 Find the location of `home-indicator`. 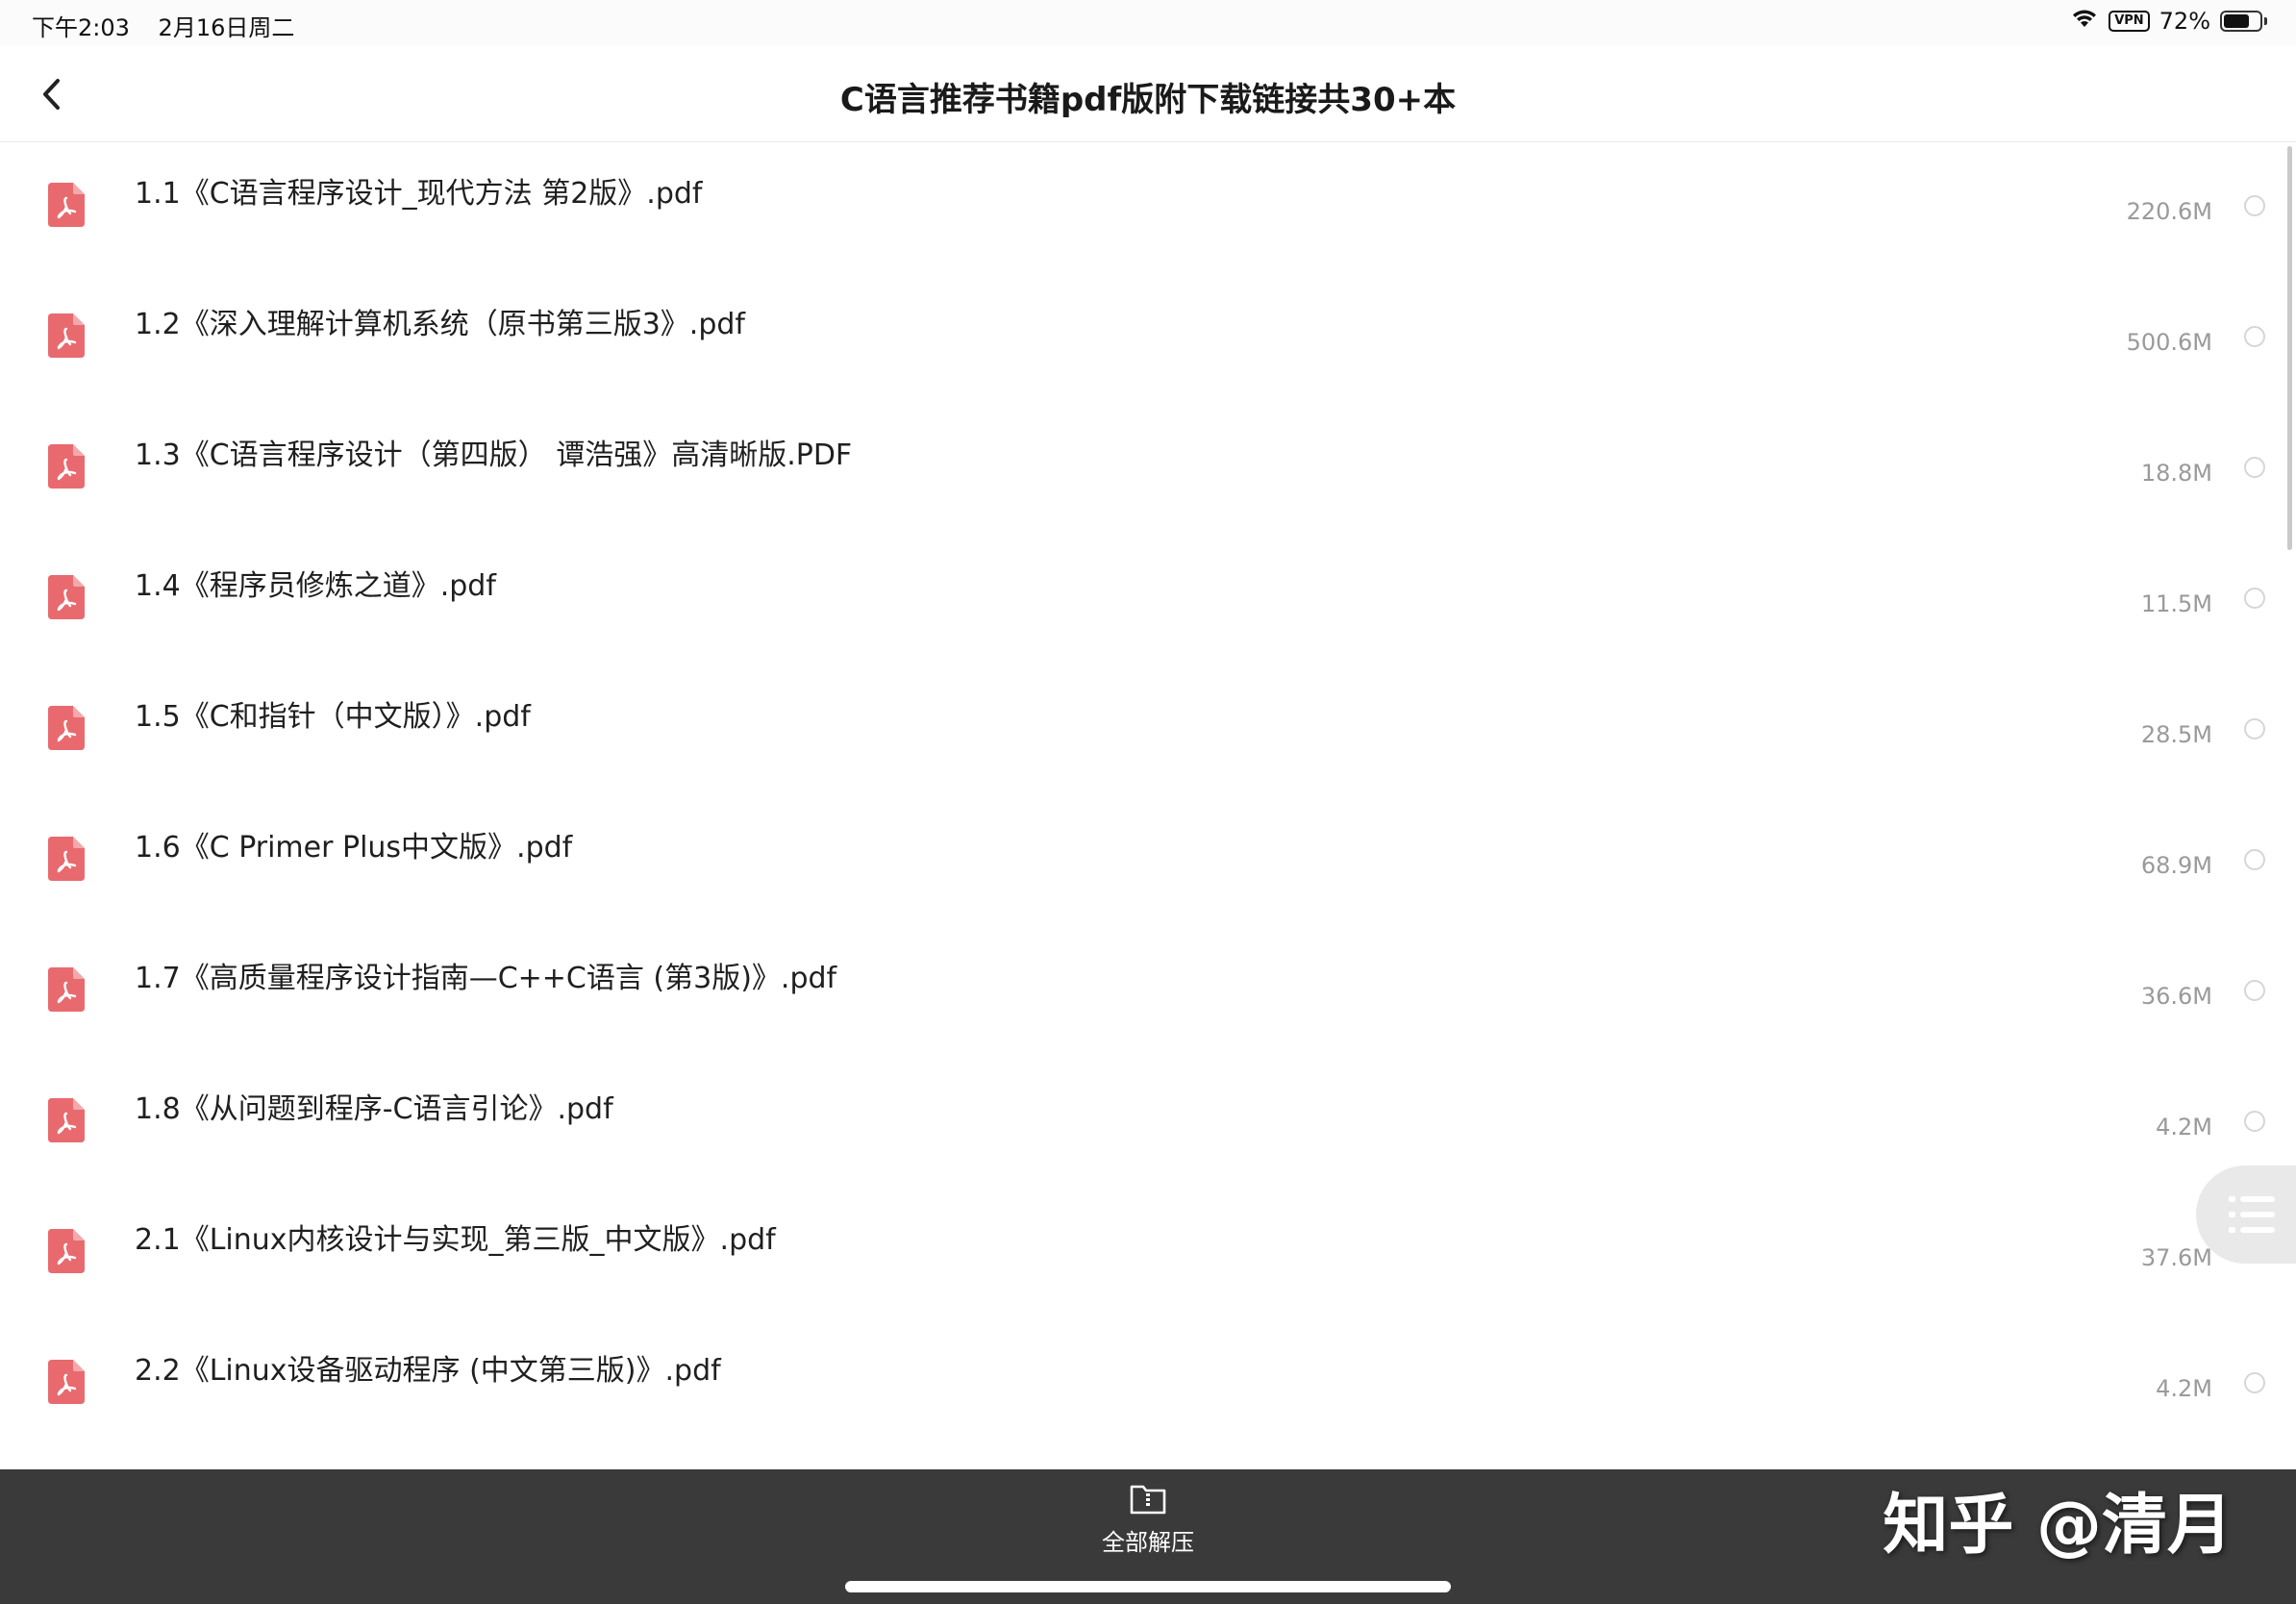

home-indicator is located at coordinates (1148, 1586).